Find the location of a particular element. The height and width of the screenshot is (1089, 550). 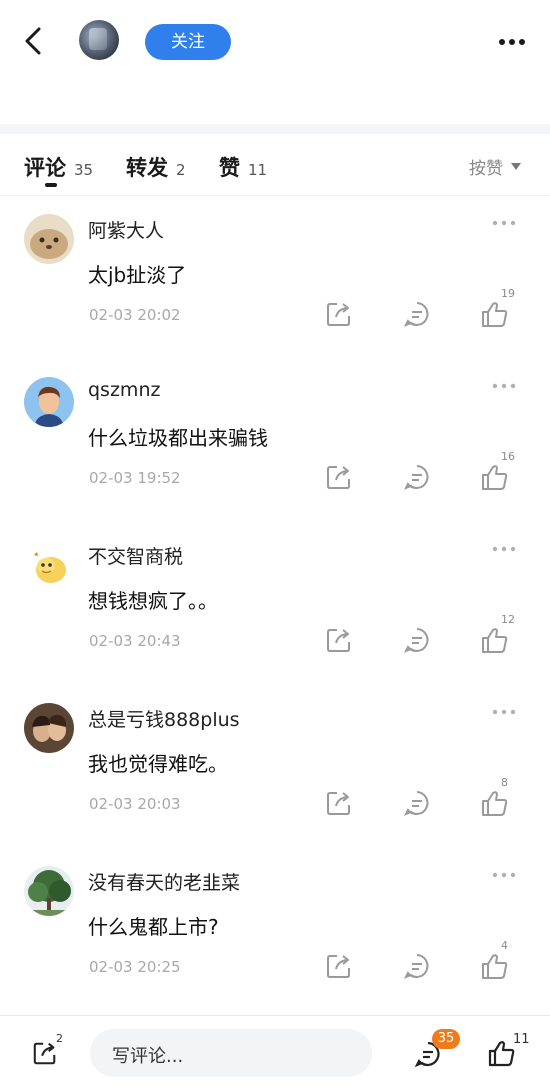

like-count: 8 is located at coordinates (504, 782).